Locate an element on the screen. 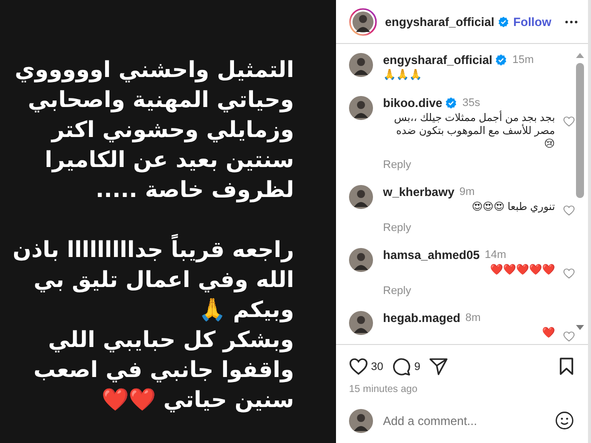  comment-time: 14m is located at coordinates (495, 255).